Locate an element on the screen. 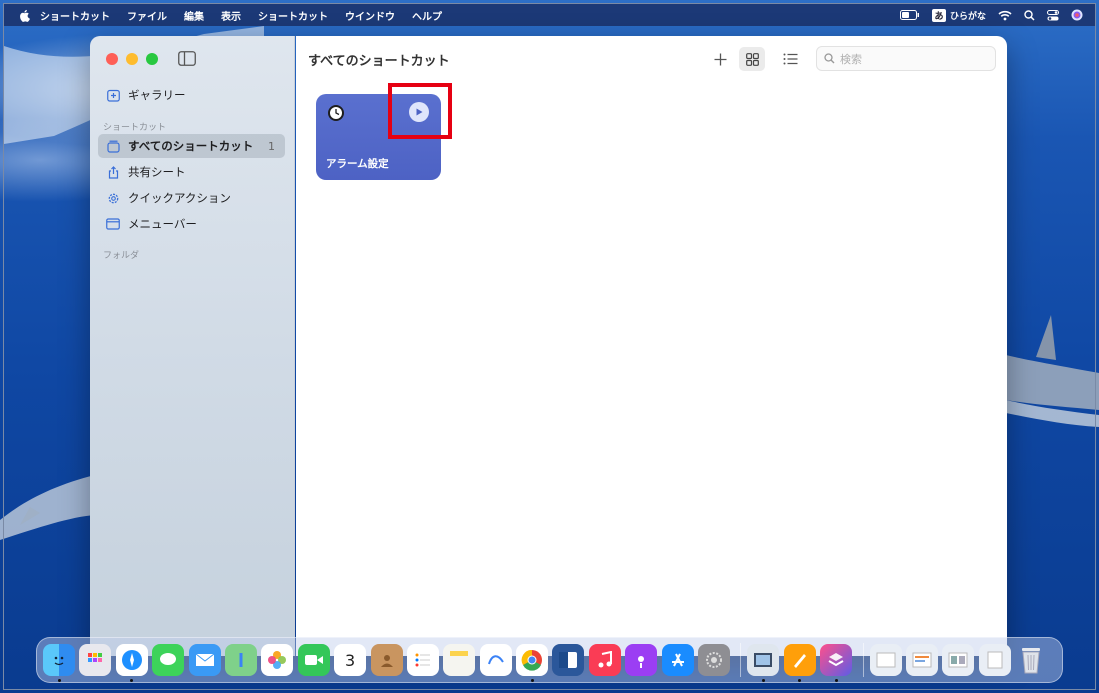 Image resolution: width=1099 pixels, height=693 pixels. dock-facetime-icon is located at coordinates (313, 660).